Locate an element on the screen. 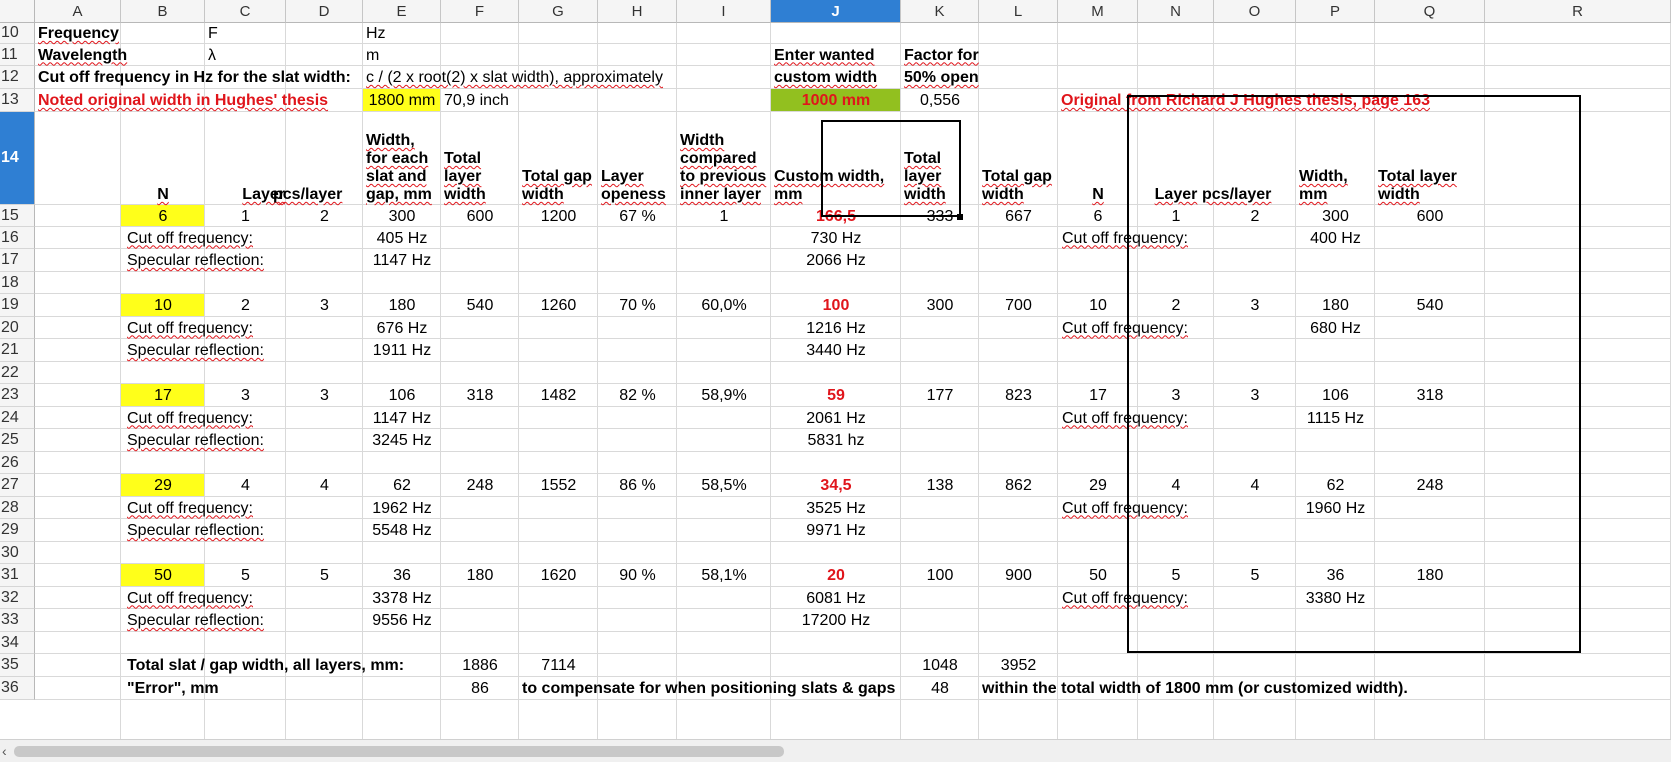 The image size is (1671, 762). header-line: Width, is located at coordinates (390, 140).